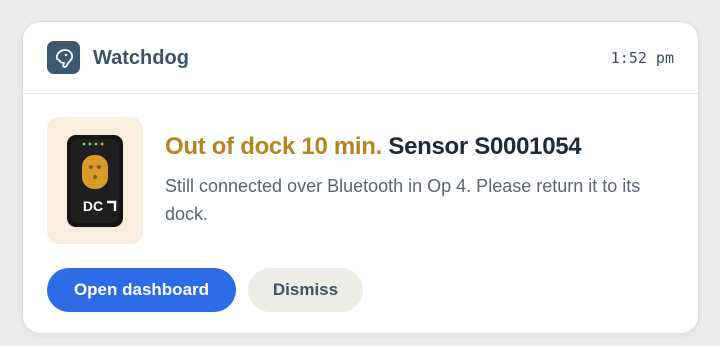 This screenshot has height=346, width=720. I want to click on dismiss-button: Dismiss, so click(305, 290).